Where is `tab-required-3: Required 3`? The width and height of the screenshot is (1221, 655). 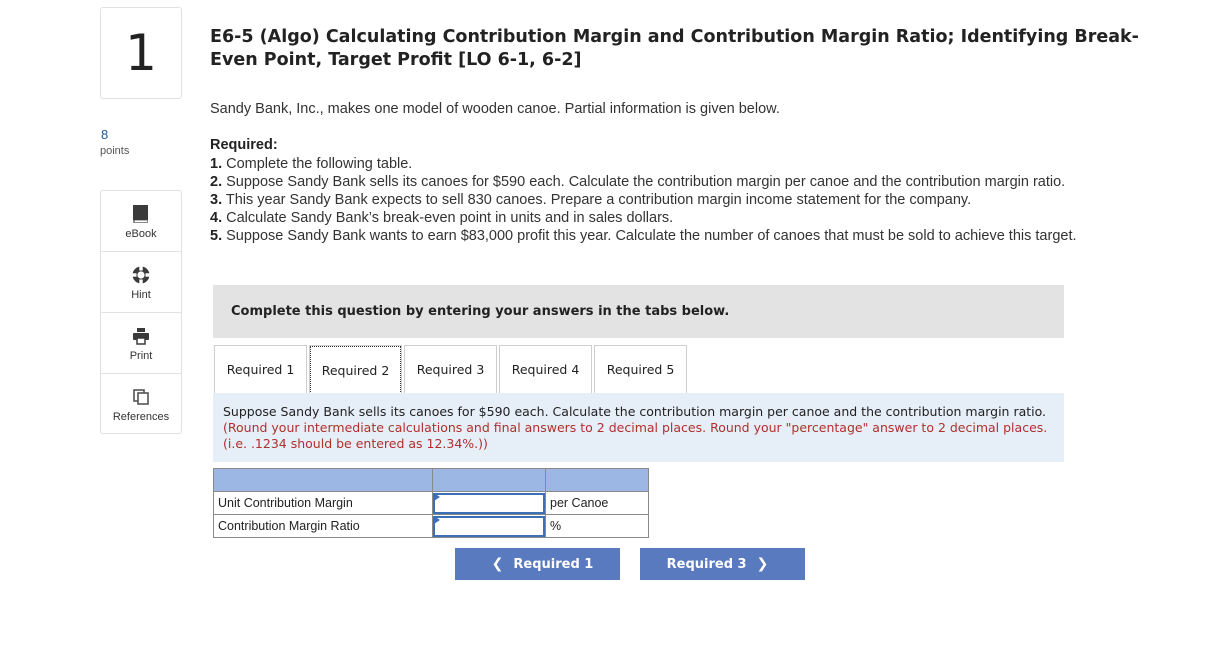
tab-required-3: Required 3 is located at coordinates (450, 369).